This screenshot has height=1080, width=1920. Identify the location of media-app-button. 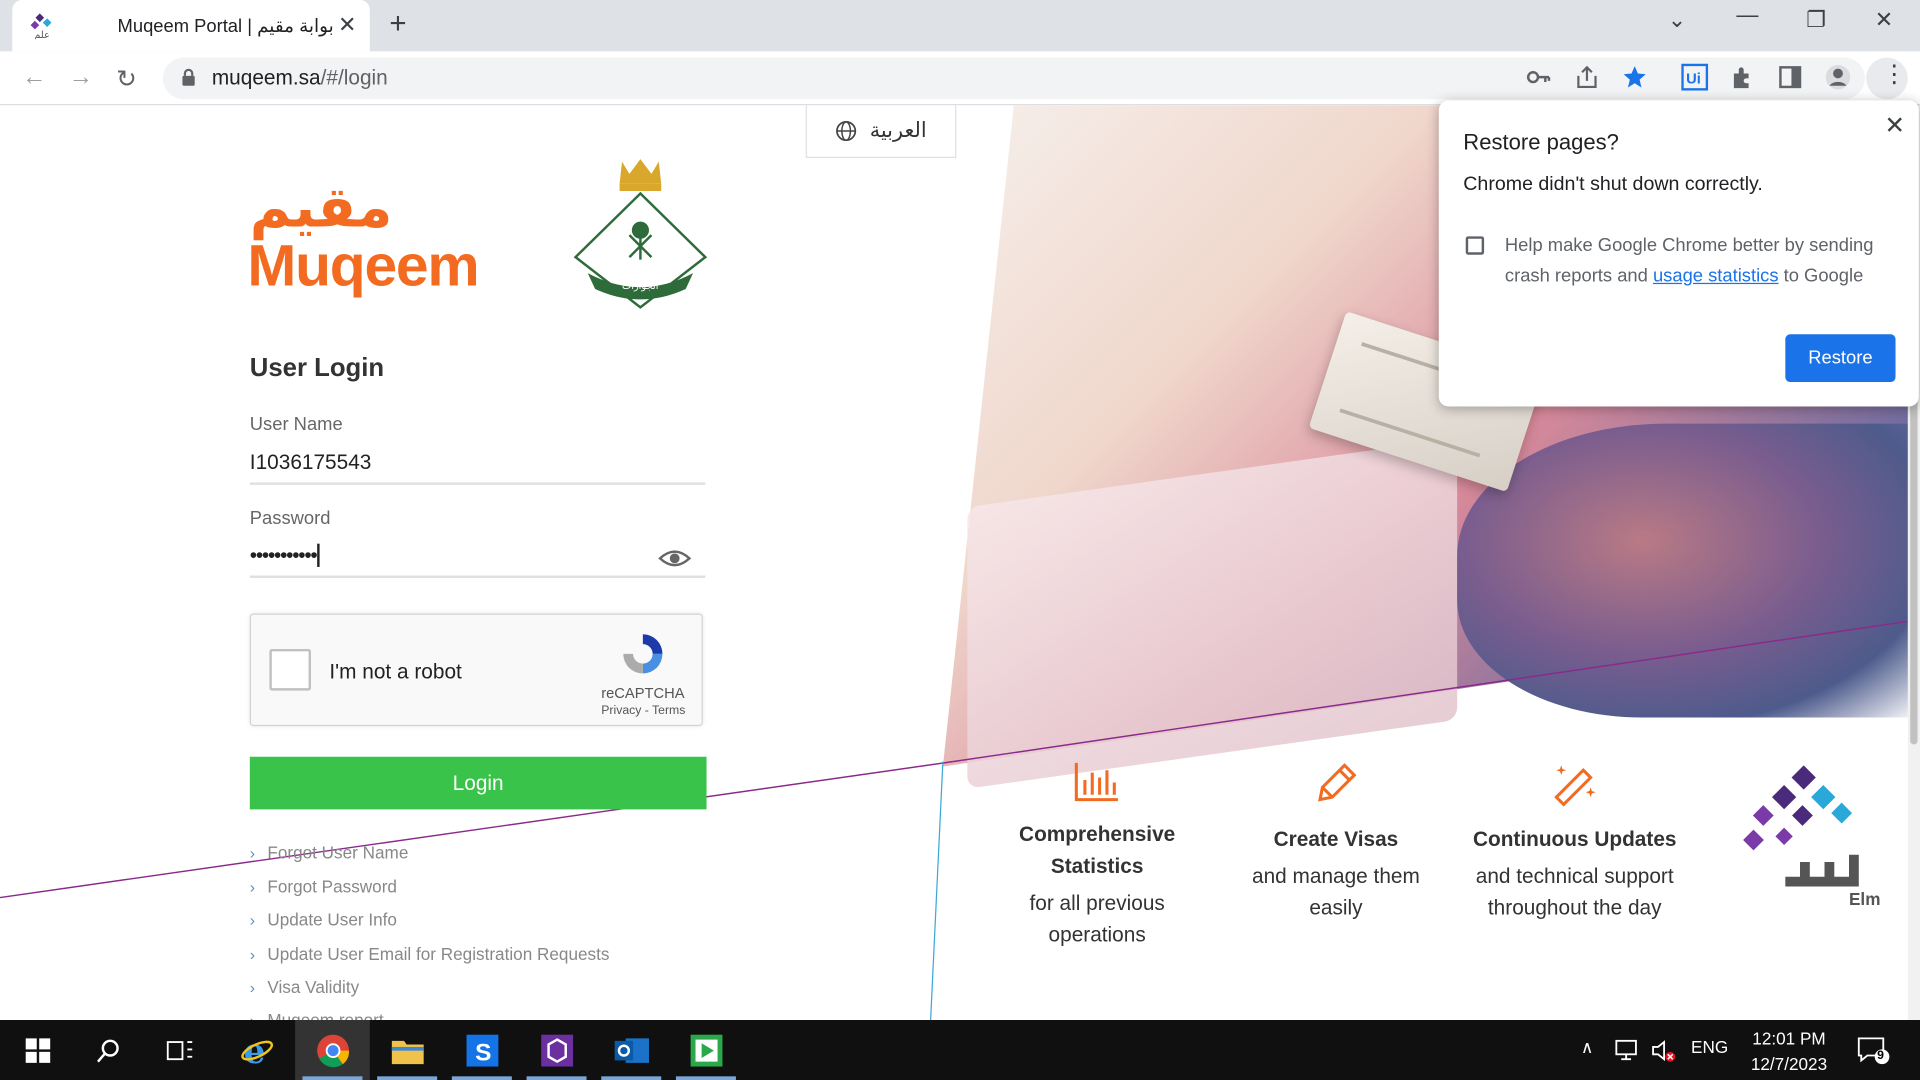
(706, 1050).